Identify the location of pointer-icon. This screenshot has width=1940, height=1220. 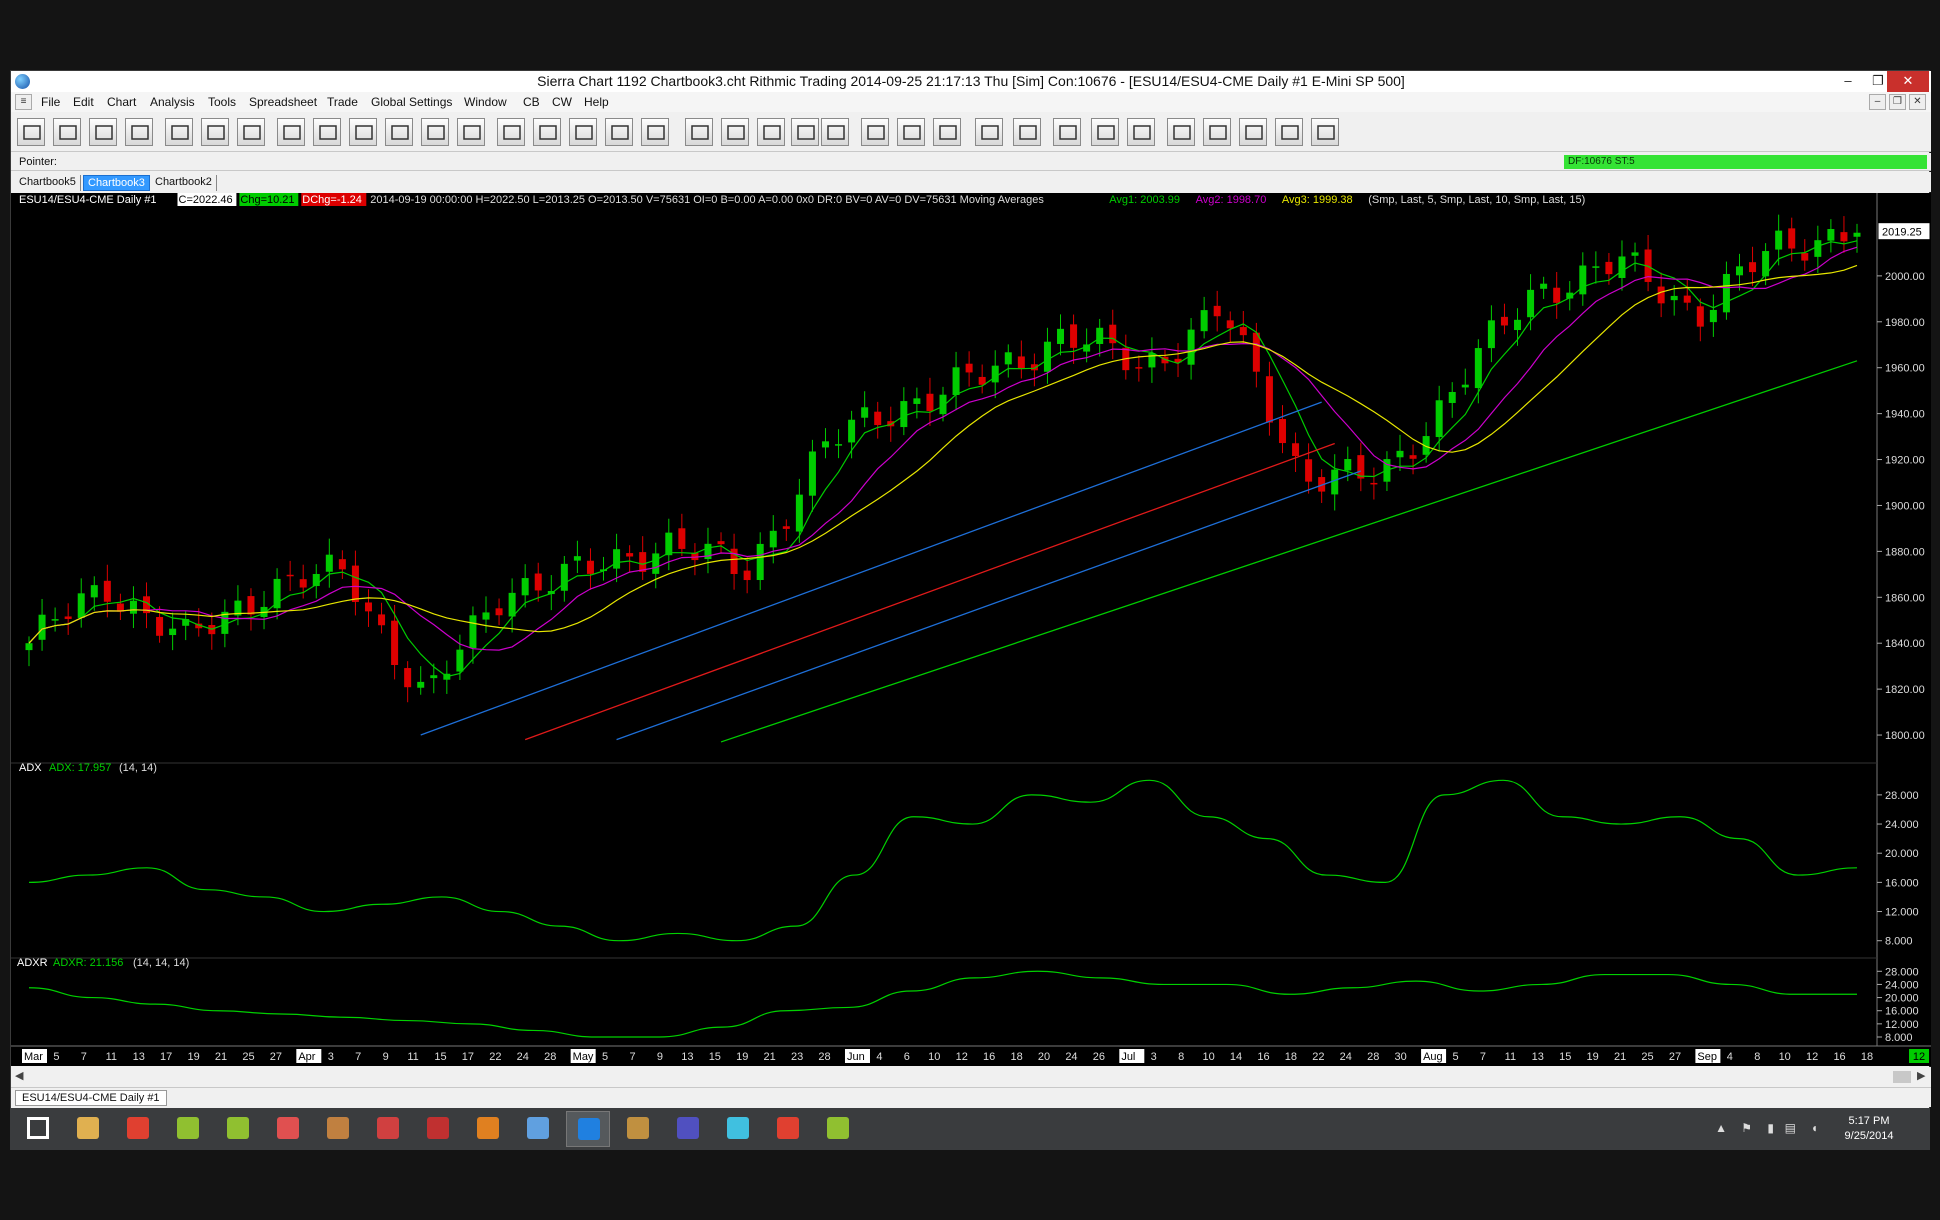
(511, 132).